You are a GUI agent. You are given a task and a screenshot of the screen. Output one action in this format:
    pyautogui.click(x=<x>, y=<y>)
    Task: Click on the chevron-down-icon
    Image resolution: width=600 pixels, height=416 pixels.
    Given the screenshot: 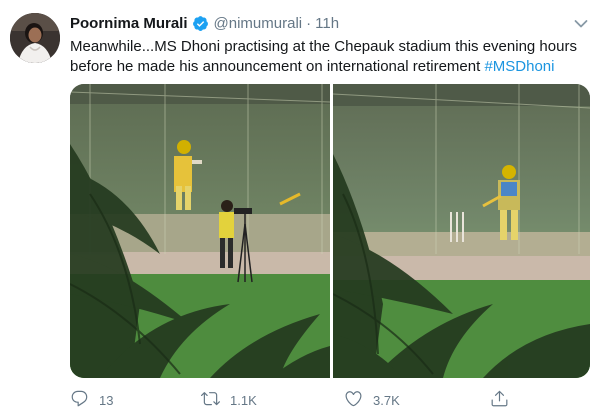 What is the action you would take?
    pyautogui.click(x=581, y=22)
    